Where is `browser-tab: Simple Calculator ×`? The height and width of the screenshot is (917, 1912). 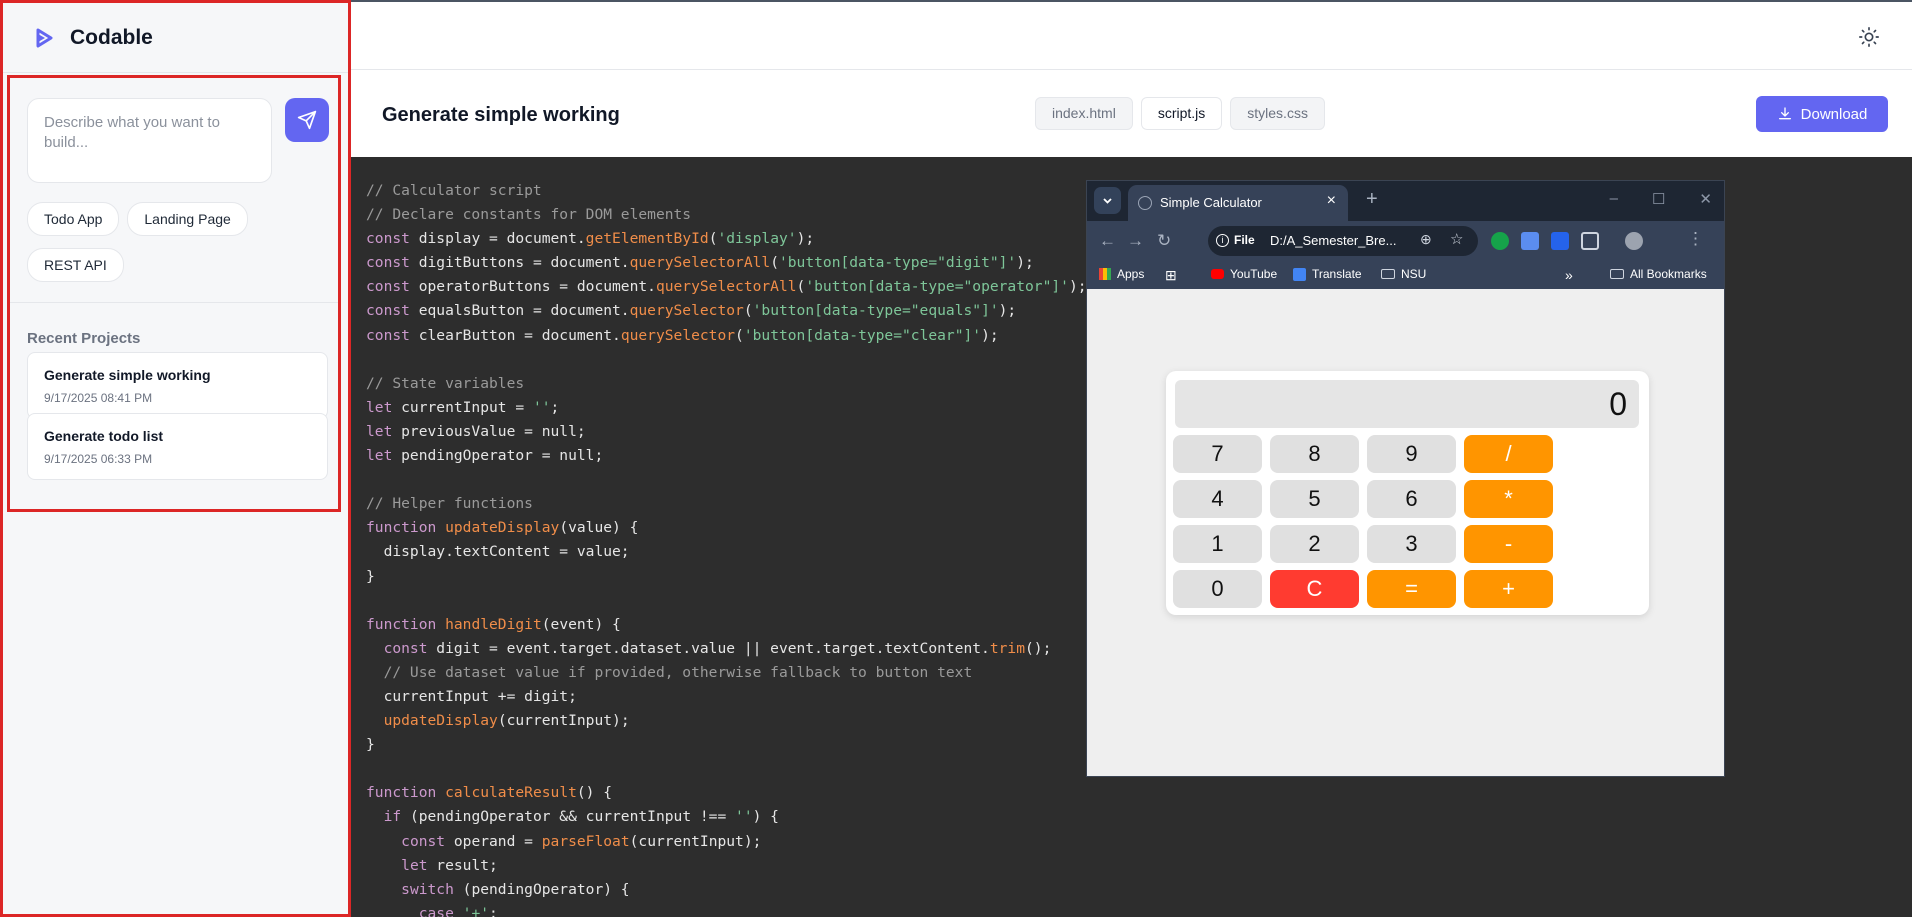 browser-tab: Simple Calculator × is located at coordinates (1238, 203).